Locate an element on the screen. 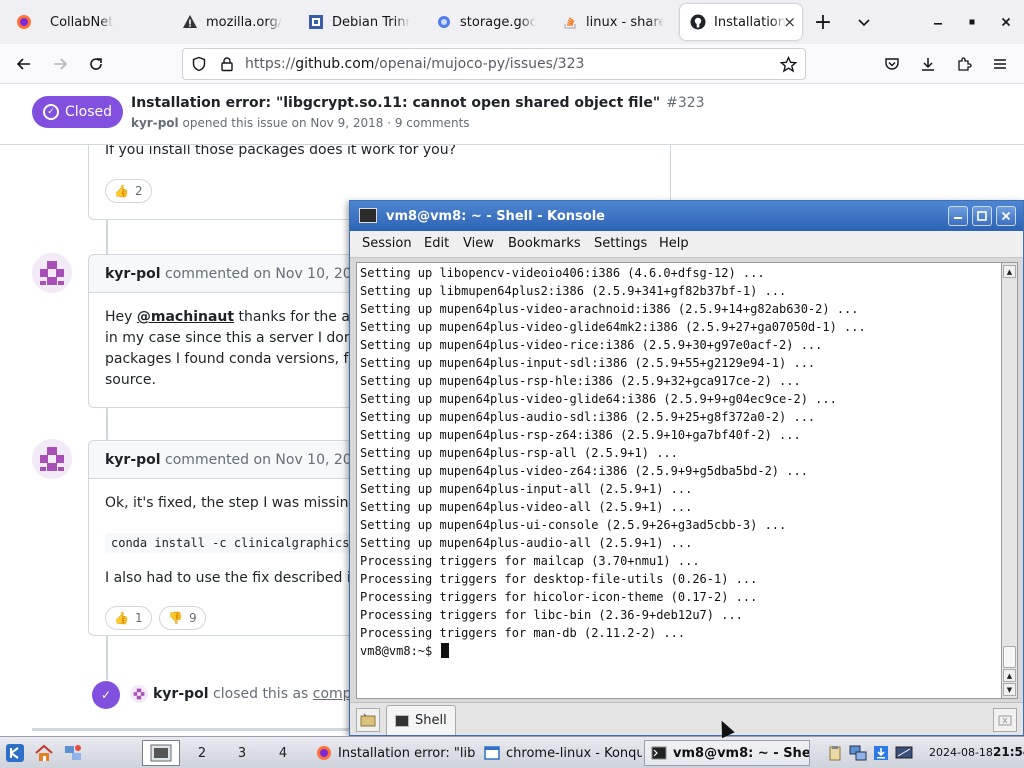  comment-author-line: kyr-pol commented on Nov 10, 2018 is located at coordinates (237, 274).